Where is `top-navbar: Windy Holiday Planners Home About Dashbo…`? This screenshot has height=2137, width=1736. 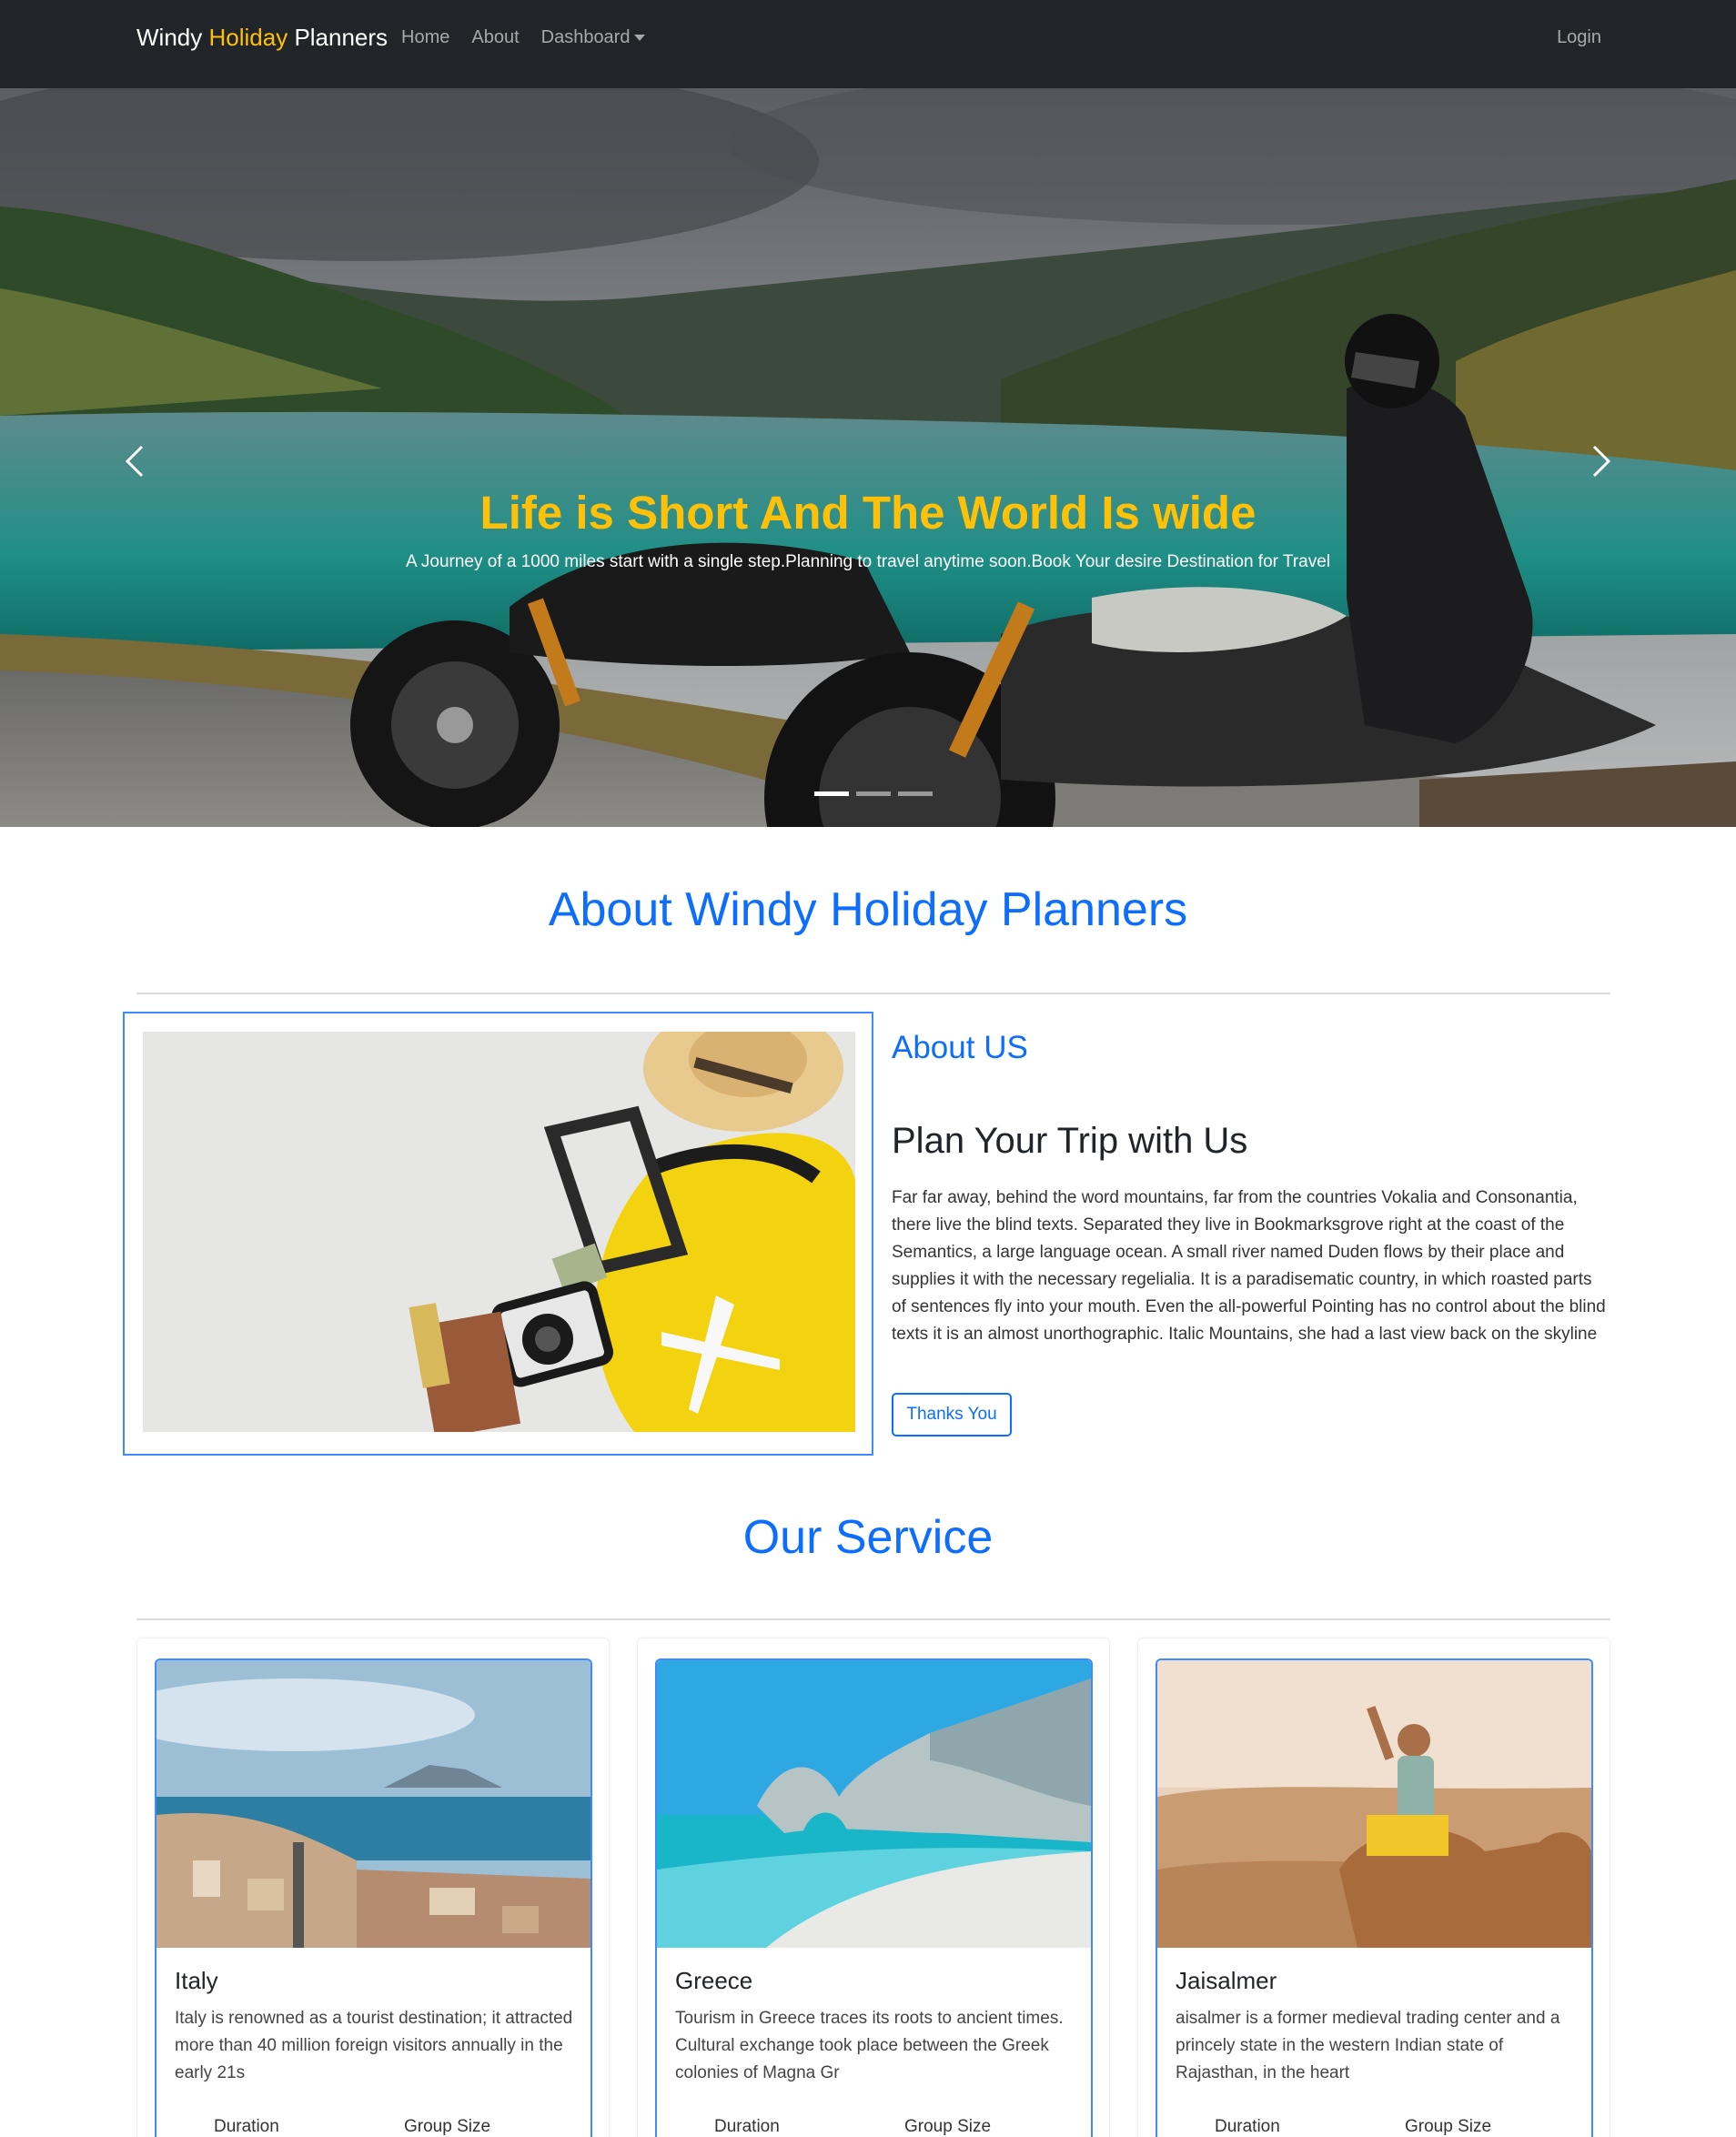 top-navbar: Windy Holiday Planners Home About Dashbo… is located at coordinates (868, 44).